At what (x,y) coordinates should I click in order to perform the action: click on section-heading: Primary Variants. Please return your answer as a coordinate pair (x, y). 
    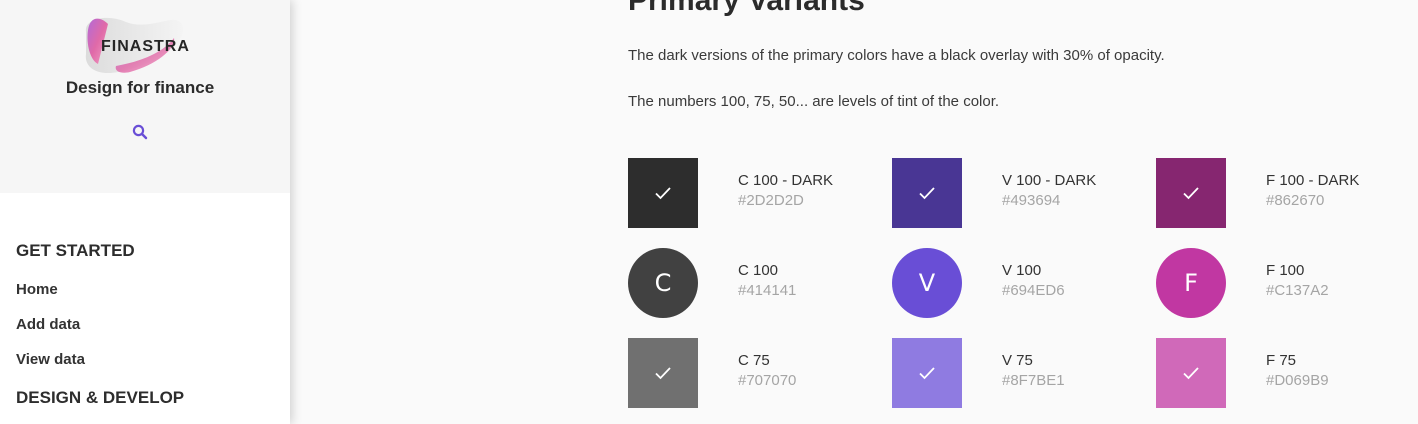
    Looking at the image, I should click on (746, 8).